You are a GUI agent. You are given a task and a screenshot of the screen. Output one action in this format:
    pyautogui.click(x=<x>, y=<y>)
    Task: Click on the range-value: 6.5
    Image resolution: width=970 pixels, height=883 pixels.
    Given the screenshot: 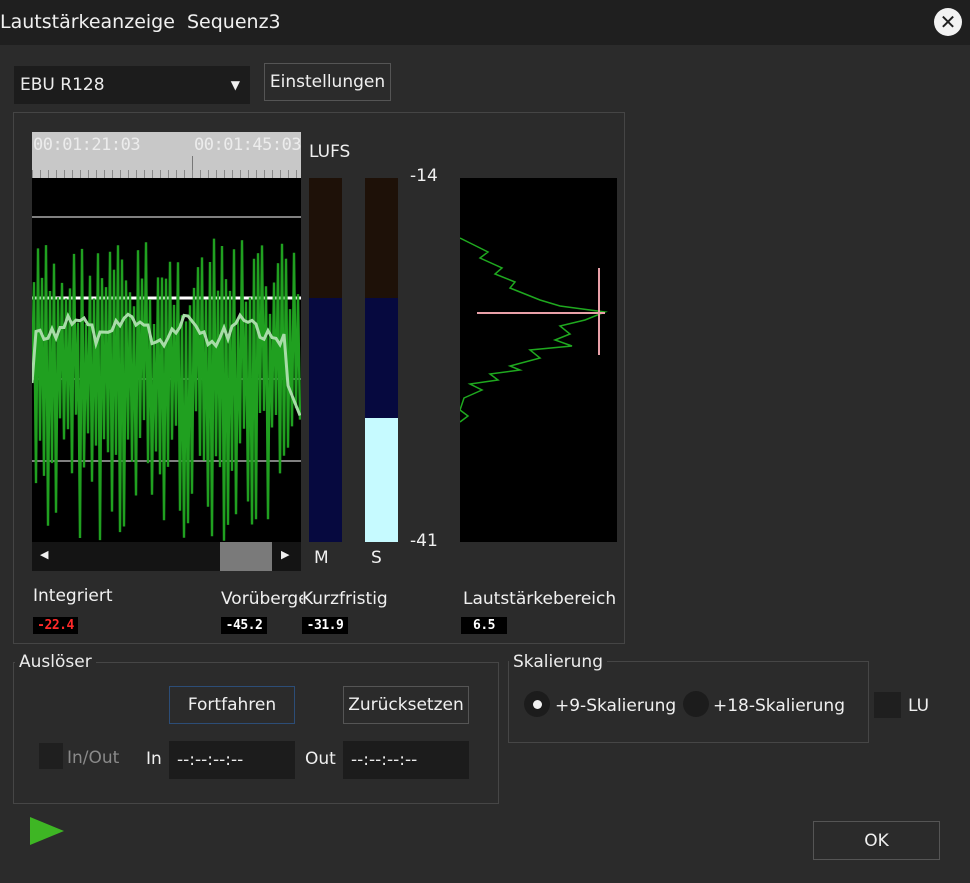 What is the action you would take?
    pyautogui.click(x=484, y=625)
    